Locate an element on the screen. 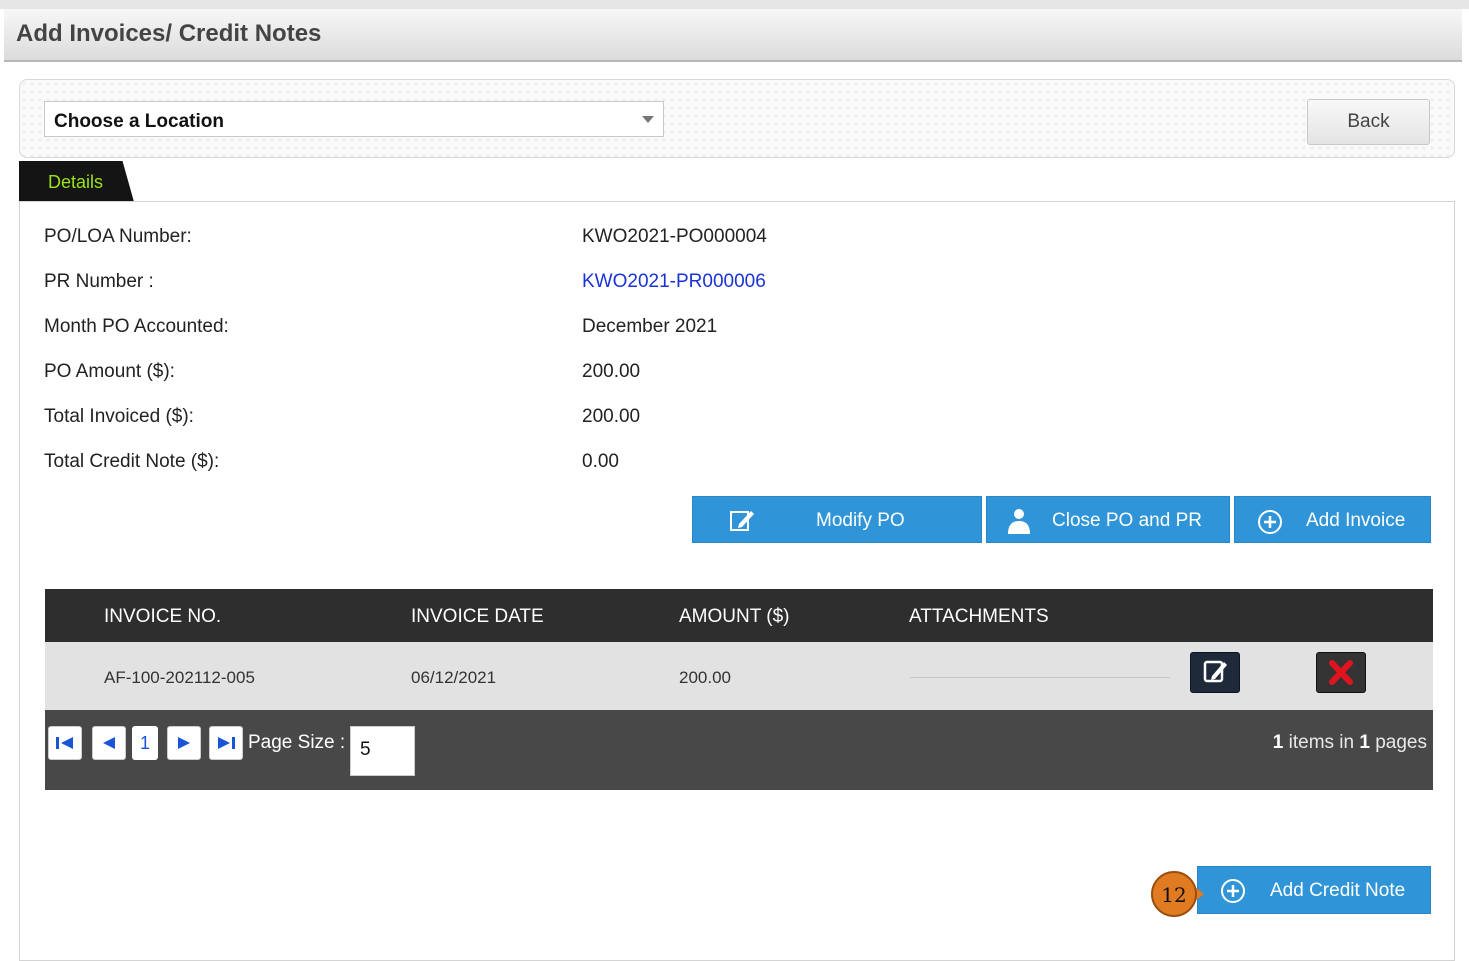  total-credit-note-value: 0.00 is located at coordinates (600, 461).